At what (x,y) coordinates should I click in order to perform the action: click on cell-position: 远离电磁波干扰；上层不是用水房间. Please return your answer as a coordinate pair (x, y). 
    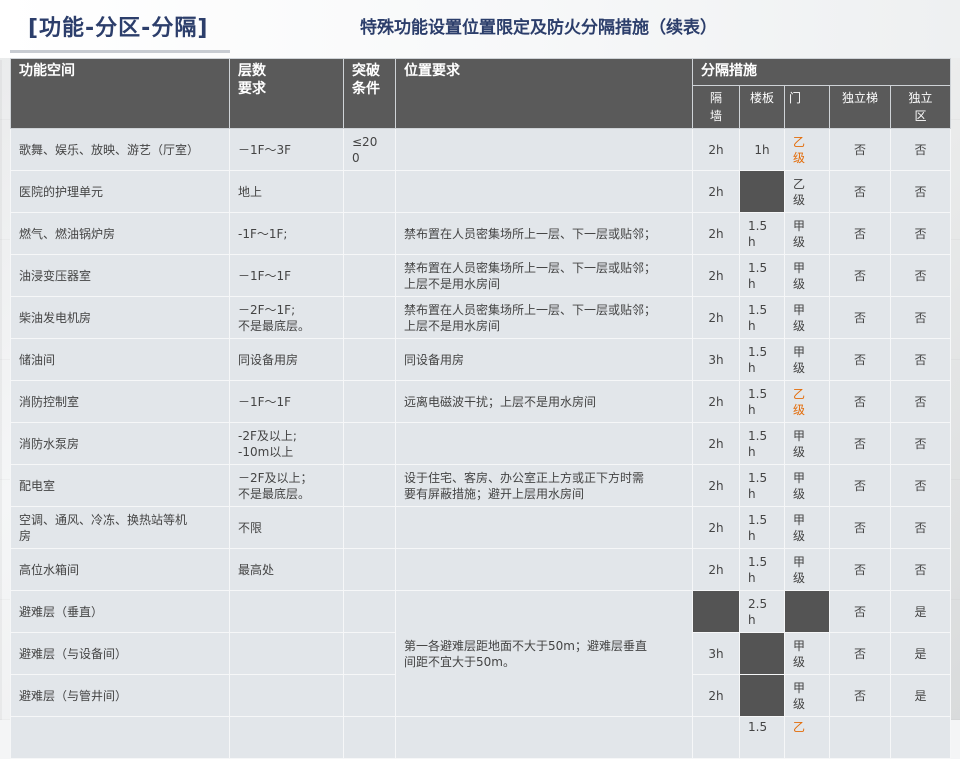
    Looking at the image, I should click on (544, 401).